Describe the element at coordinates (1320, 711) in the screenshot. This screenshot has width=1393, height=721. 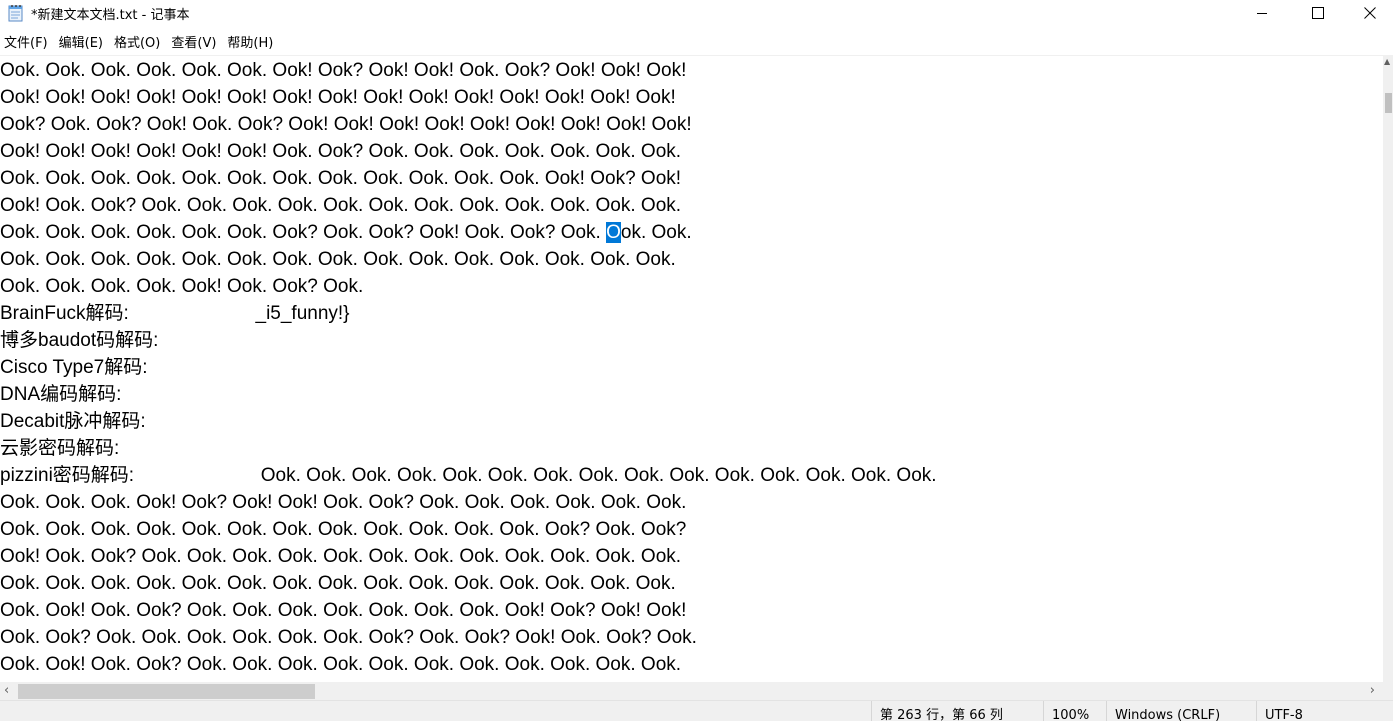
I see `encoding: UTF-8` at that location.